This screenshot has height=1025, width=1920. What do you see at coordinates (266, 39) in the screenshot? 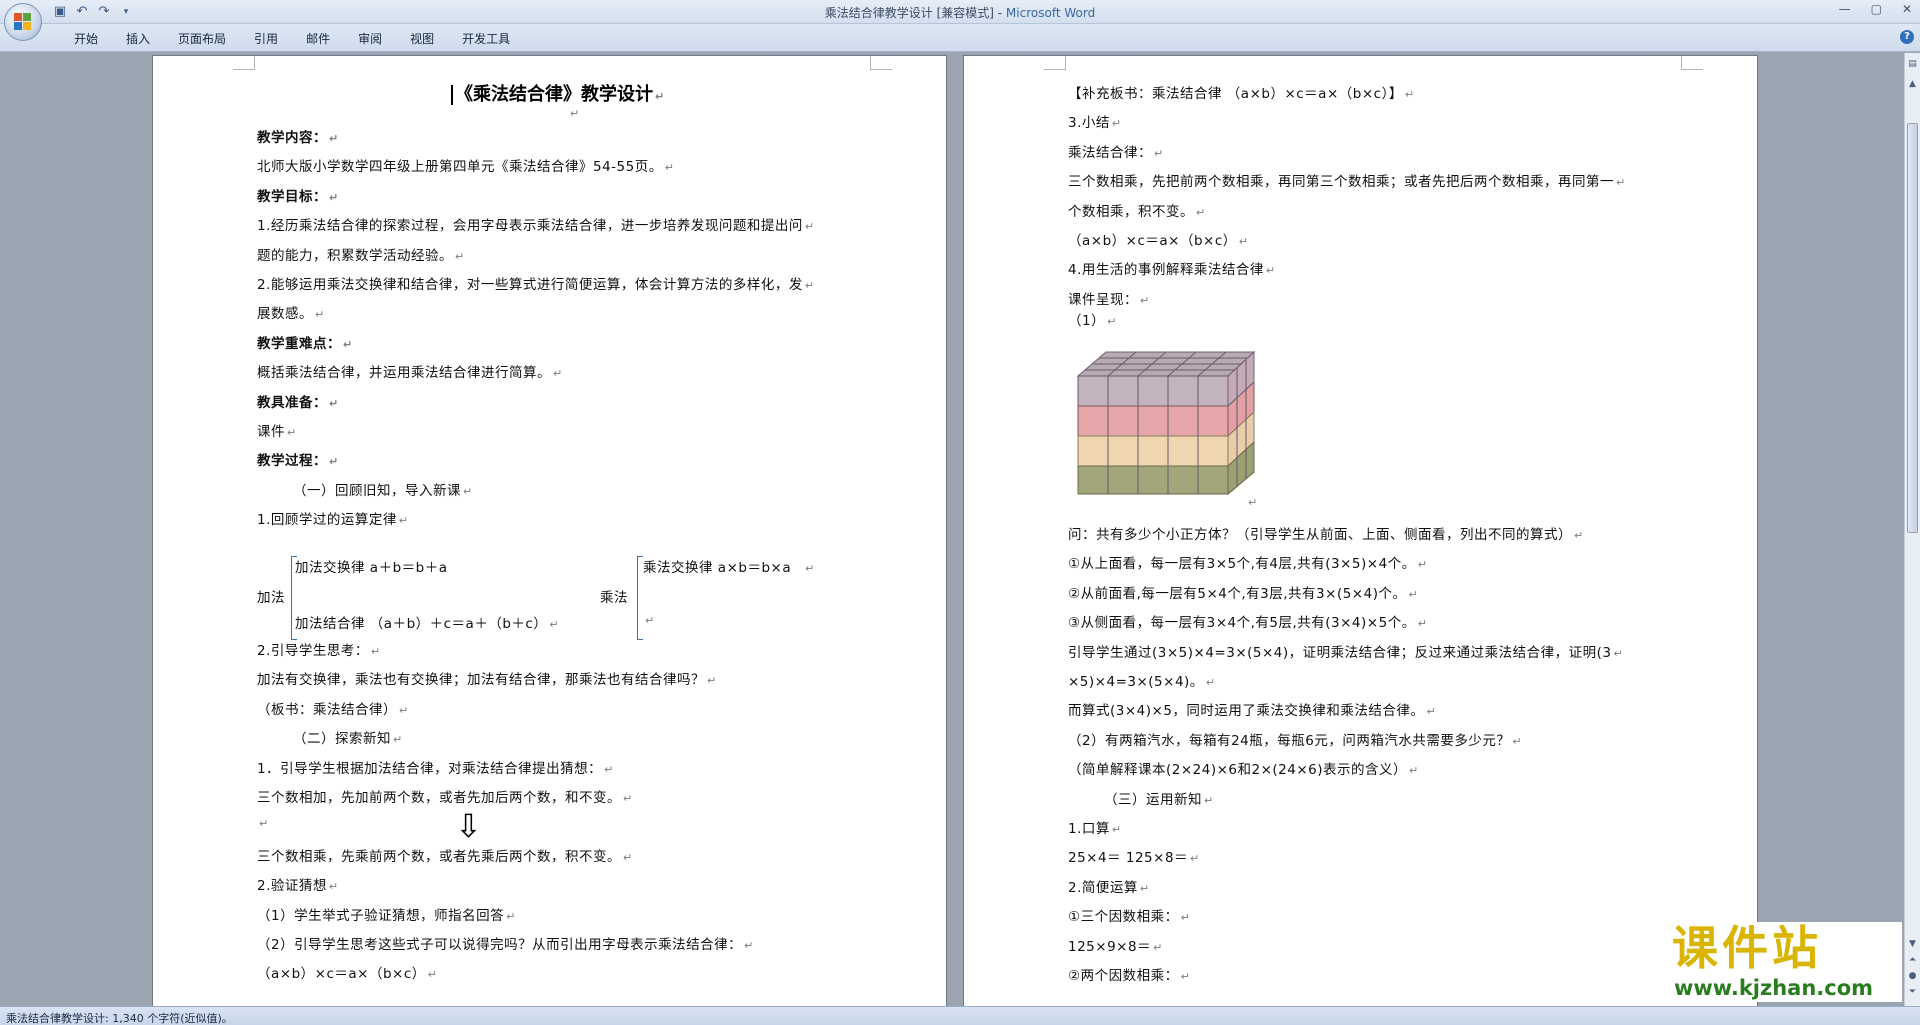
I see `tab-references: 引用` at bounding box center [266, 39].